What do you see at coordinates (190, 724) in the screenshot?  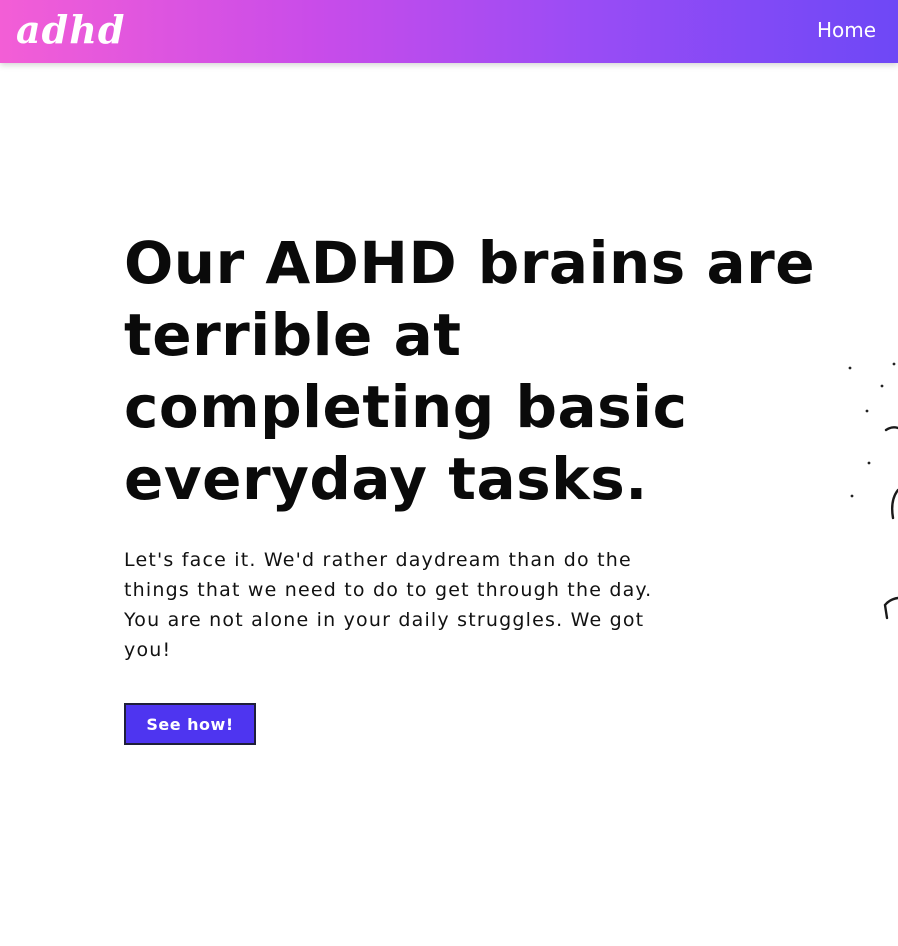 I see `see-how-button: See how!` at bounding box center [190, 724].